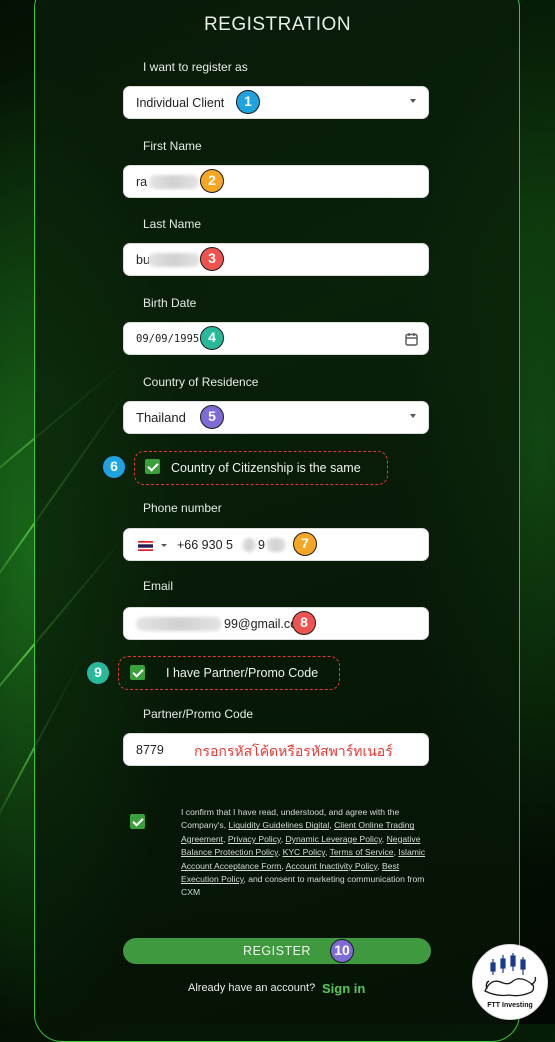  What do you see at coordinates (198, 714) in the screenshot?
I see `promo-code-label: Partner/Promo Code` at bounding box center [198, 714].